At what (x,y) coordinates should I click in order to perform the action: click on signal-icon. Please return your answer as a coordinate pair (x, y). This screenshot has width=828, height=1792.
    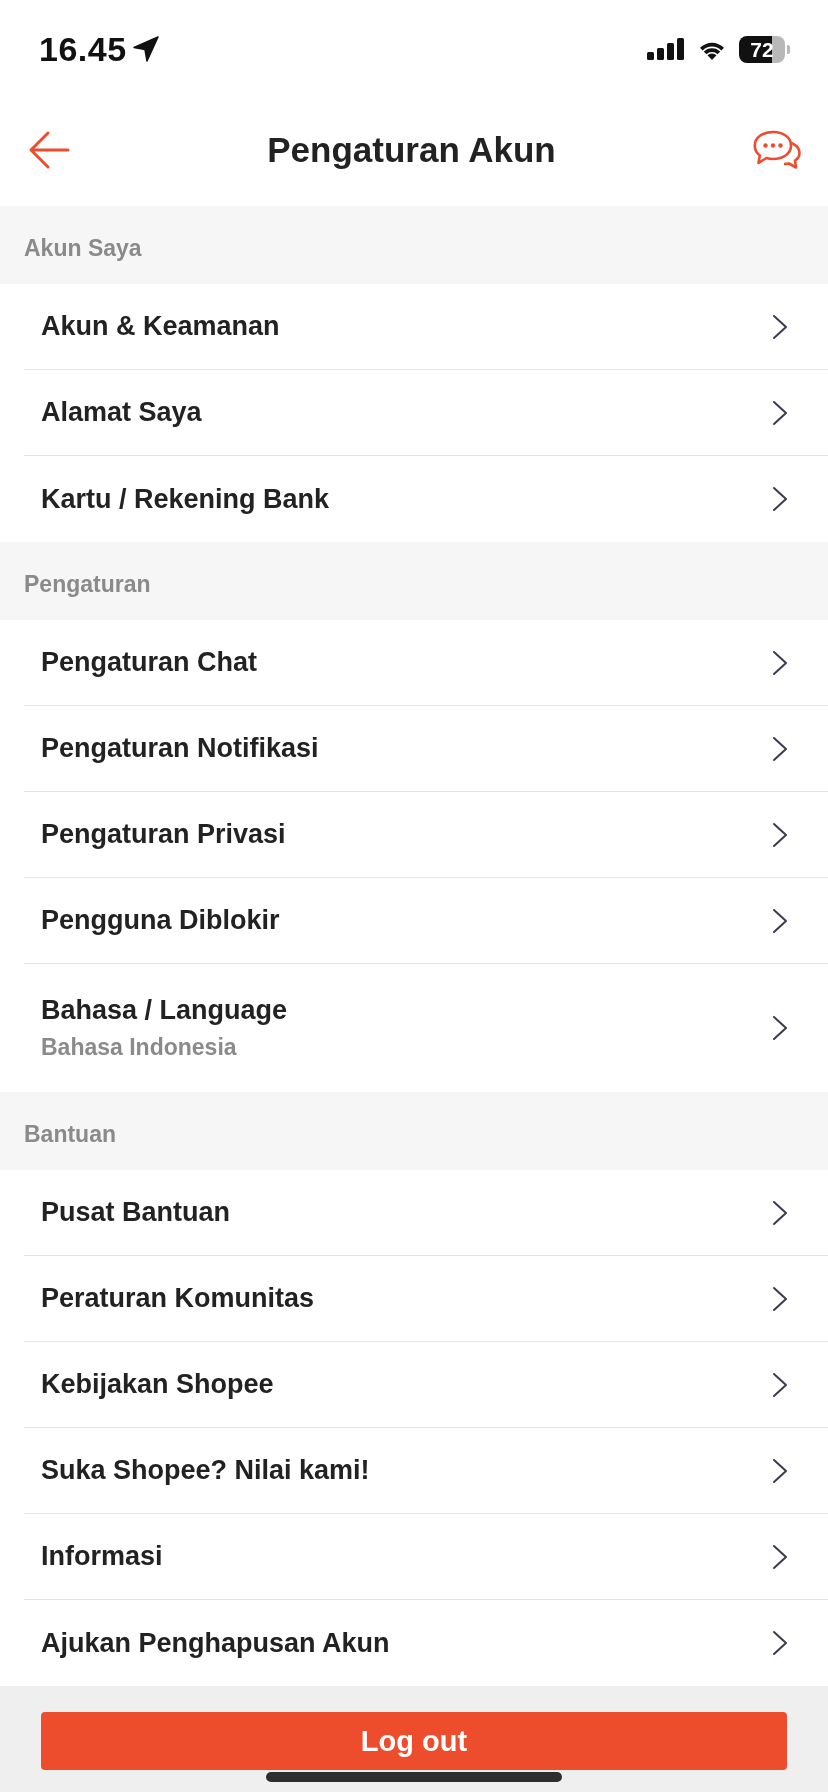
    Looking at the image, I should click on (666, 49).